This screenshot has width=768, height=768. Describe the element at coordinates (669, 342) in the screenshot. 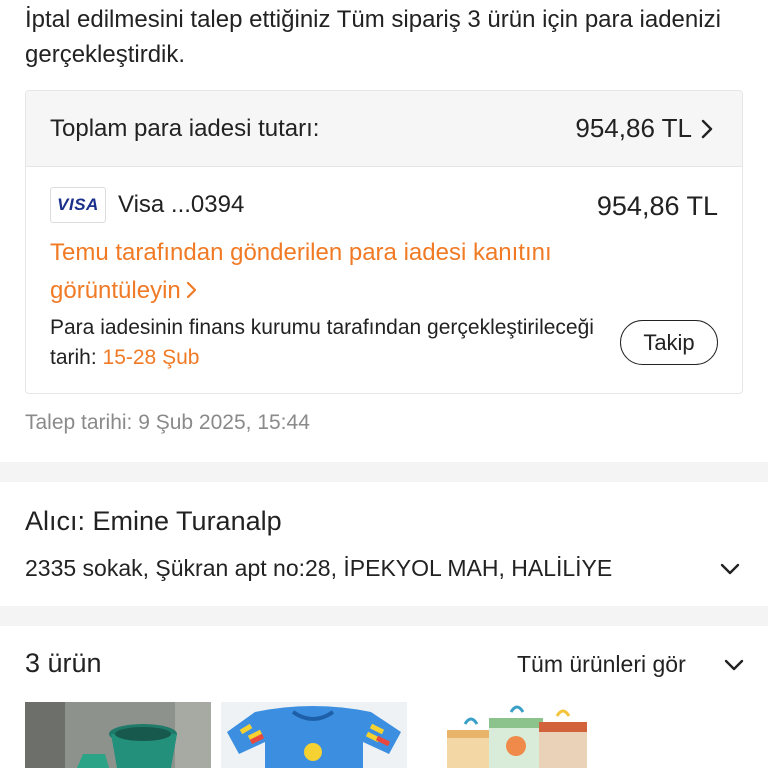

I see `track-button: Takip` at that location.